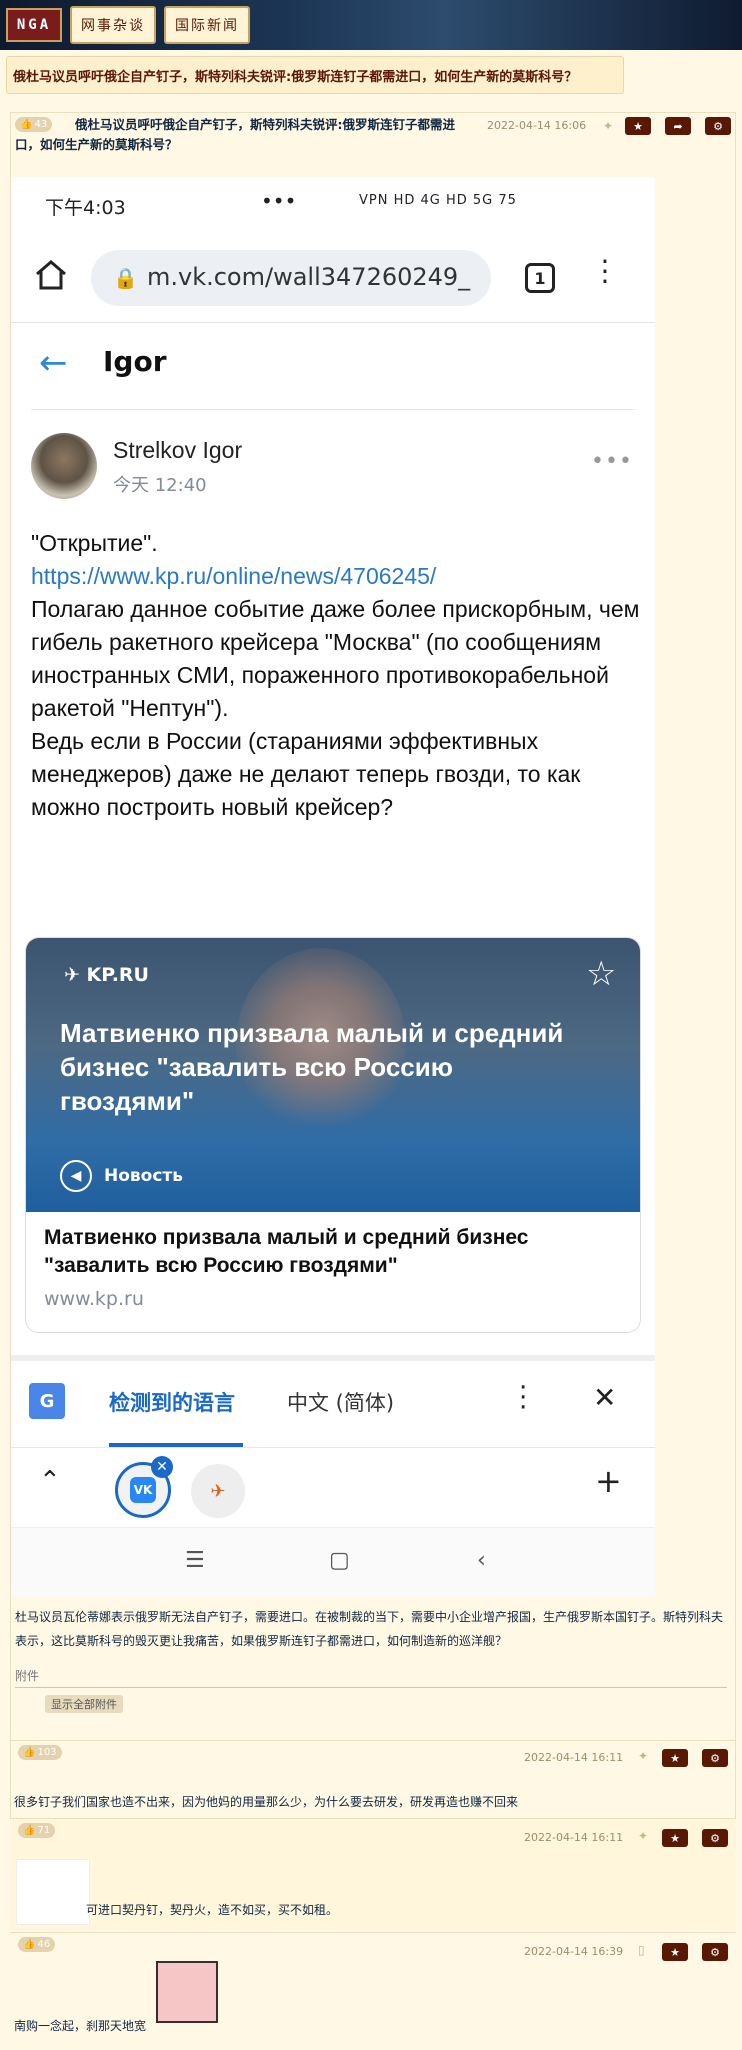 The image size is (742, 2050). Describe the element at coordinates (172, 1402) in the screenshot. I see `translate-detected-tab: 检测到的语言` at that location.